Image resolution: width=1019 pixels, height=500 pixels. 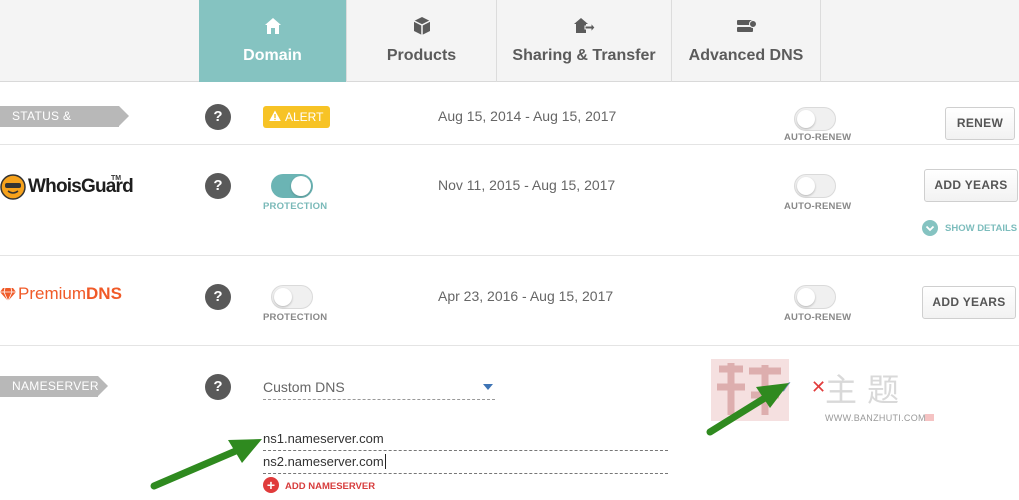 I want to click on annotation-arrows, so click(x=469, y=436).